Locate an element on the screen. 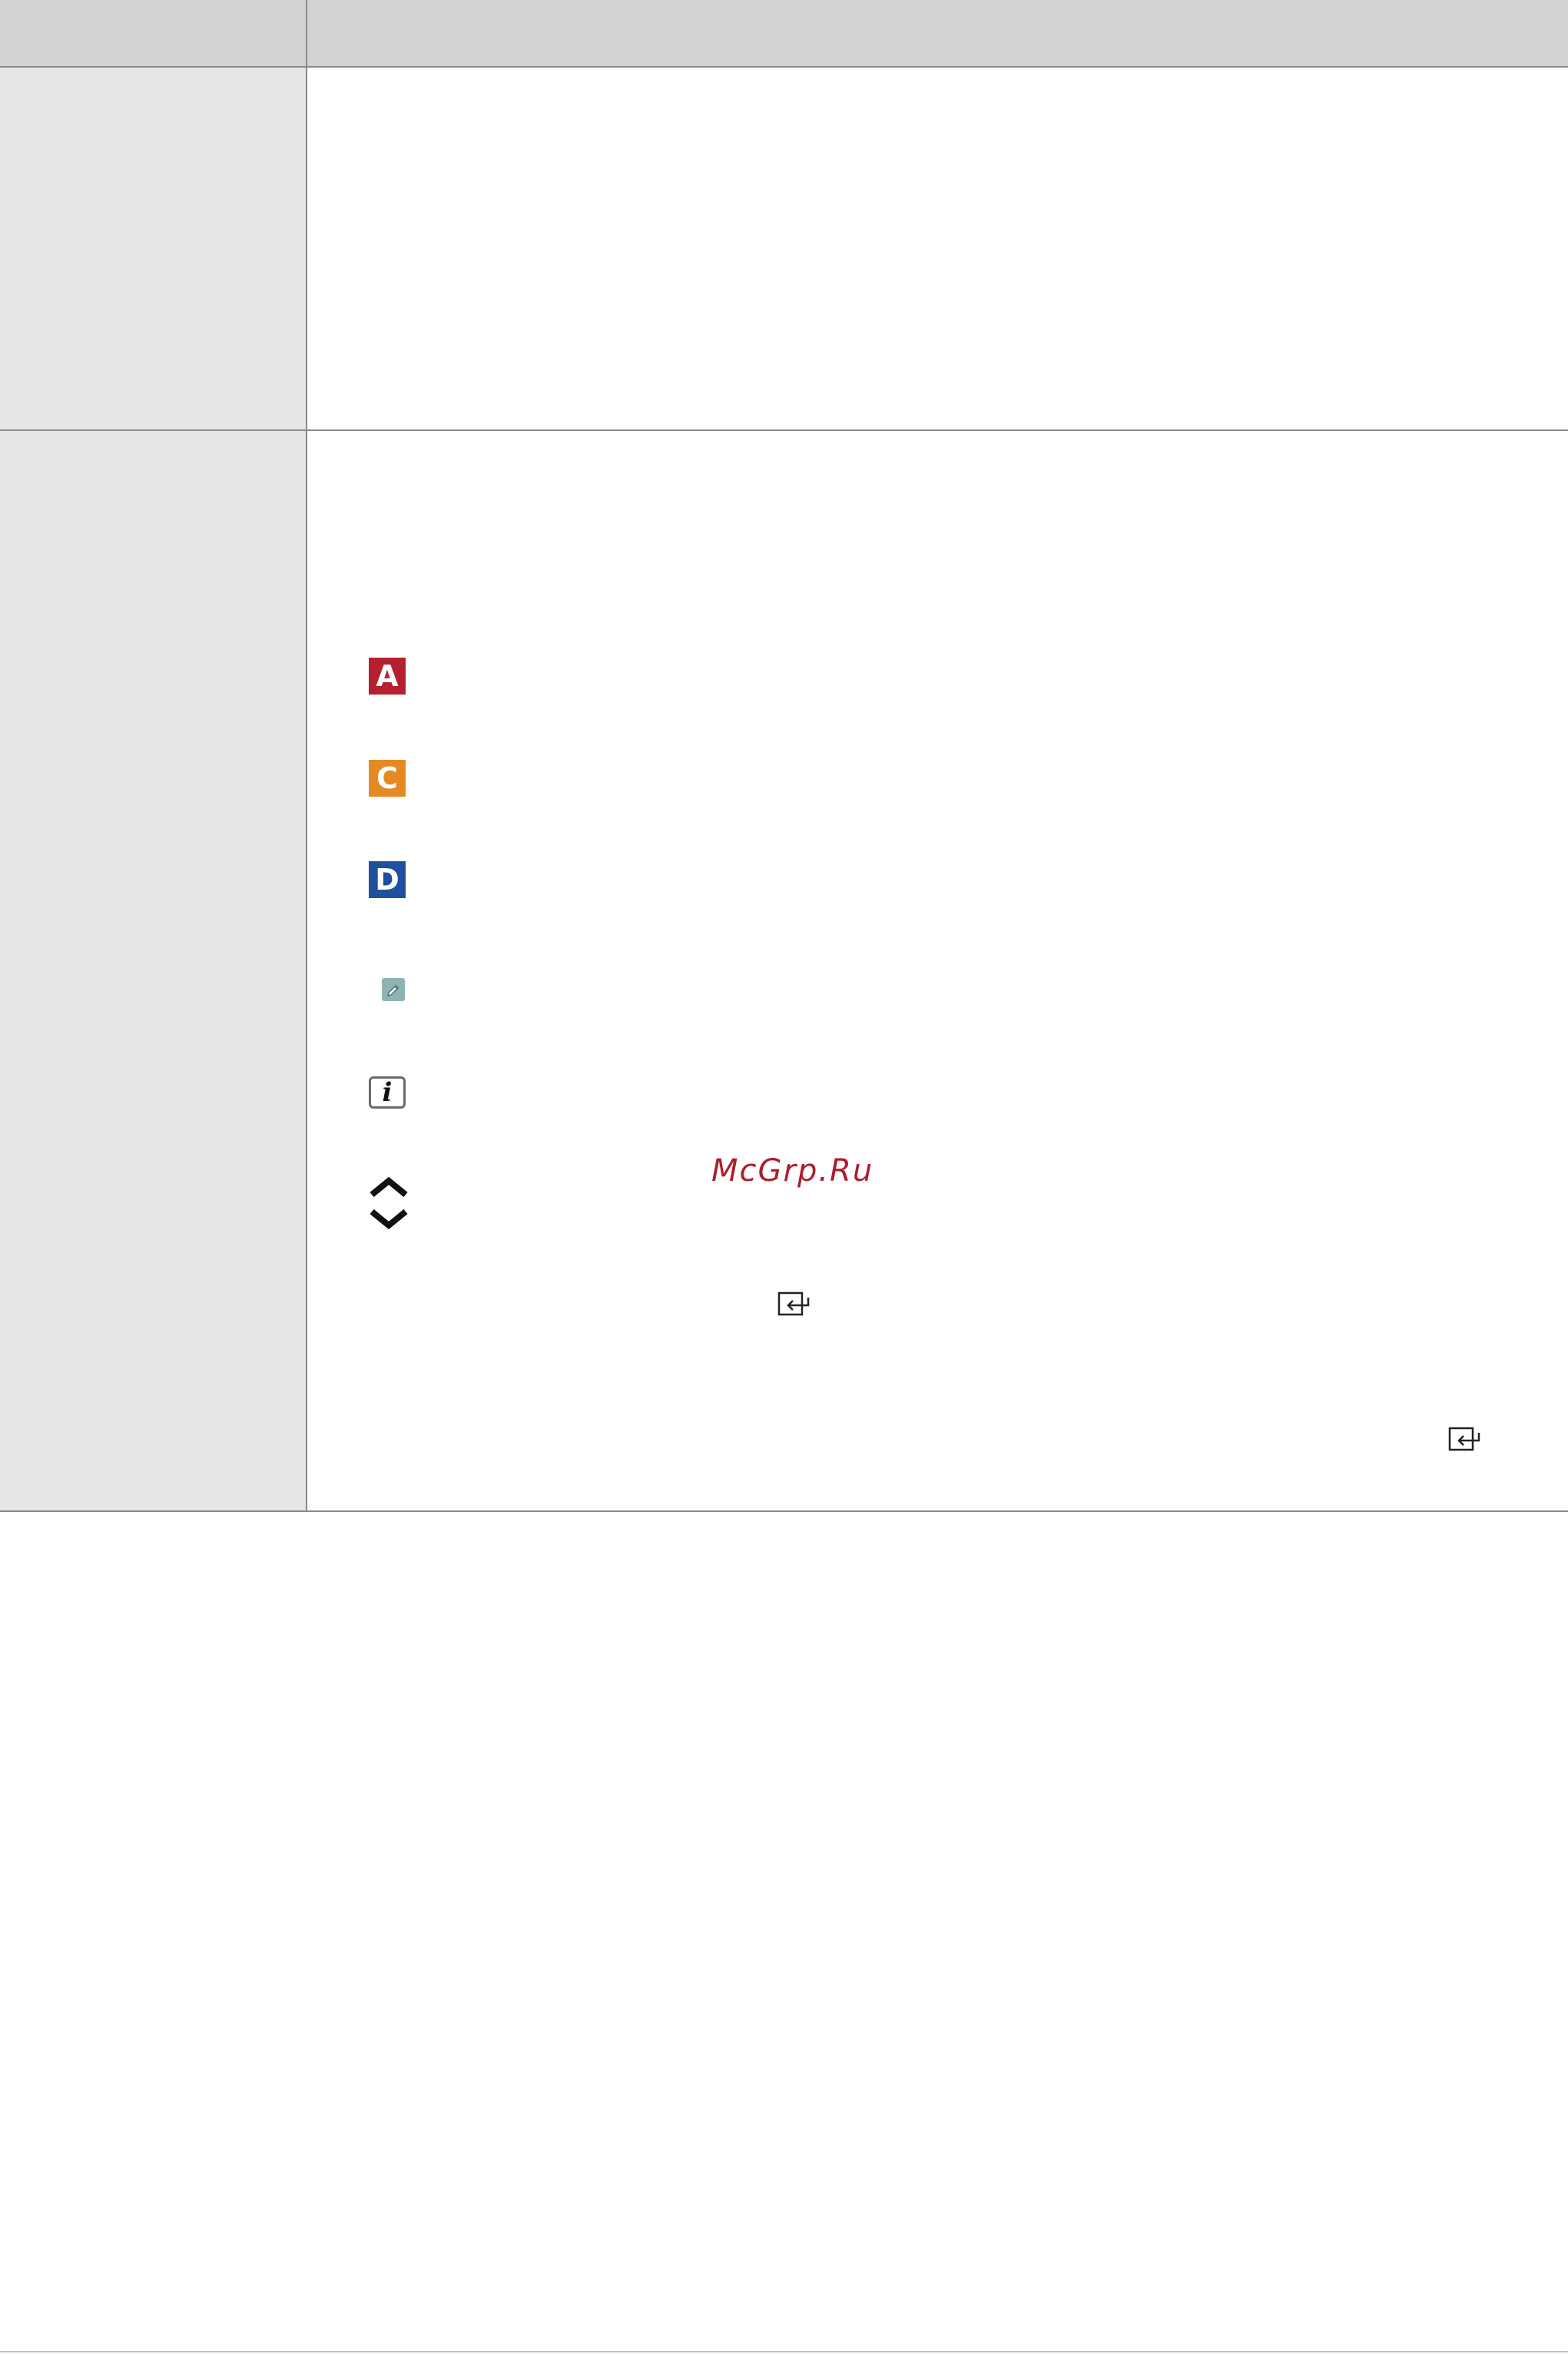 The image size is (1568, 2354). edit-pencil-icon is located at coordinates (393, 989).